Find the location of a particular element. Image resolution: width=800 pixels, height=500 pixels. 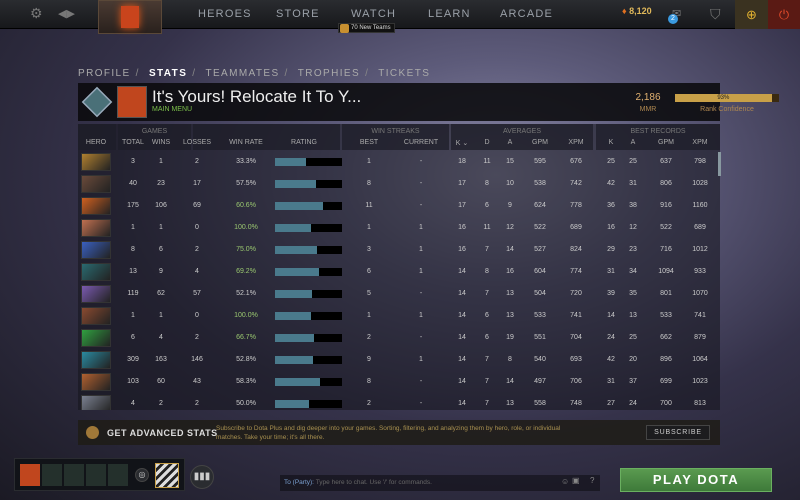

cell-avg-kills: 16 is located at coordinates (462, 227).